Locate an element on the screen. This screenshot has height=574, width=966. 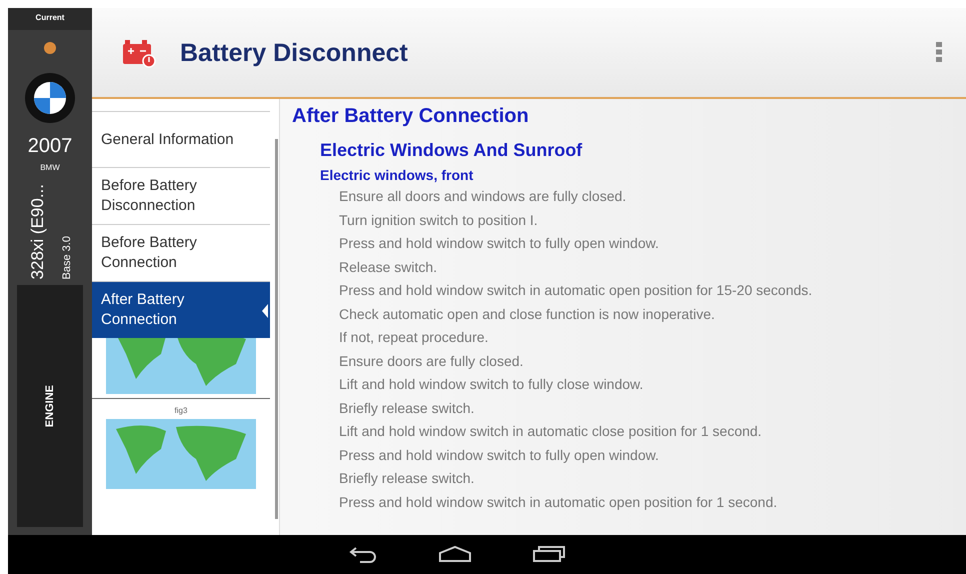
subsection-title: Electric Windows And Sunroof is located at coordinates (452, 150).